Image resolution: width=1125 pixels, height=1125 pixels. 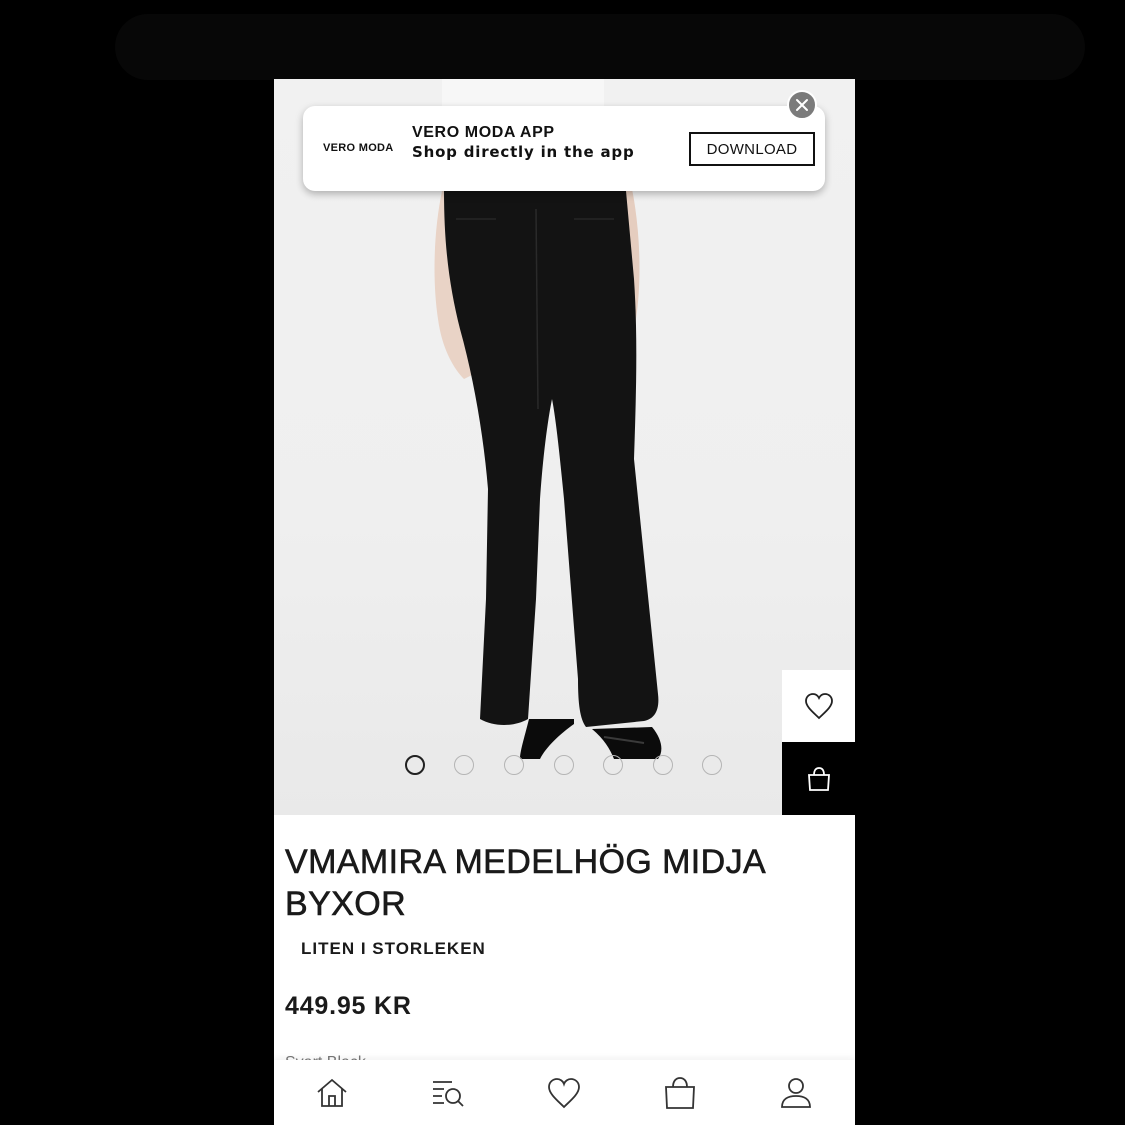 I want to click on gallery-pagination, so click(x=564, y=767).